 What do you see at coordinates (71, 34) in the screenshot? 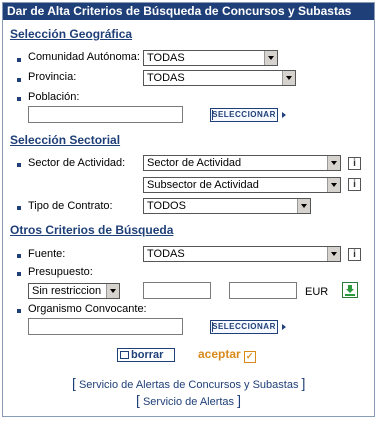
I see `section-heading-geografica: Selección Geográfica` at bounding box center [71, 34].